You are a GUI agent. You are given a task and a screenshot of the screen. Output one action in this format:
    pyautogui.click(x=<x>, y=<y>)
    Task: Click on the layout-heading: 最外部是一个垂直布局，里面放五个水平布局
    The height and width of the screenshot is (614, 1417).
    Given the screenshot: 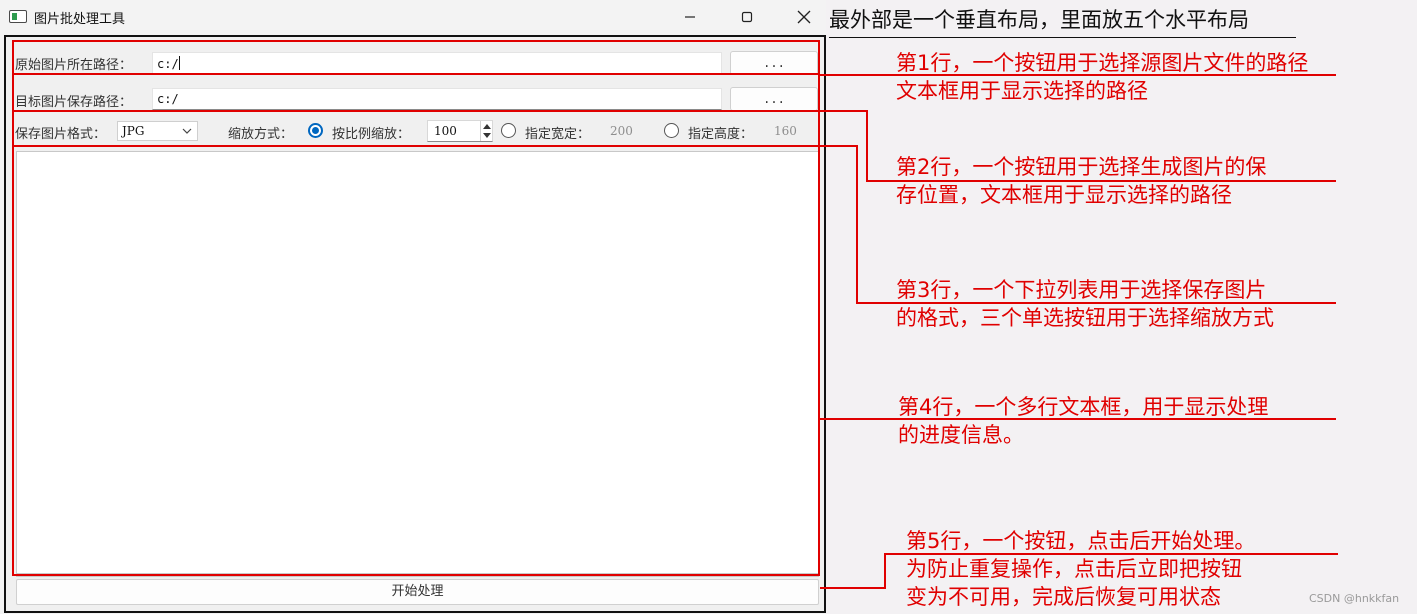 What is the action you would take?
    pyautogui.click(x=1039, y=20)
    